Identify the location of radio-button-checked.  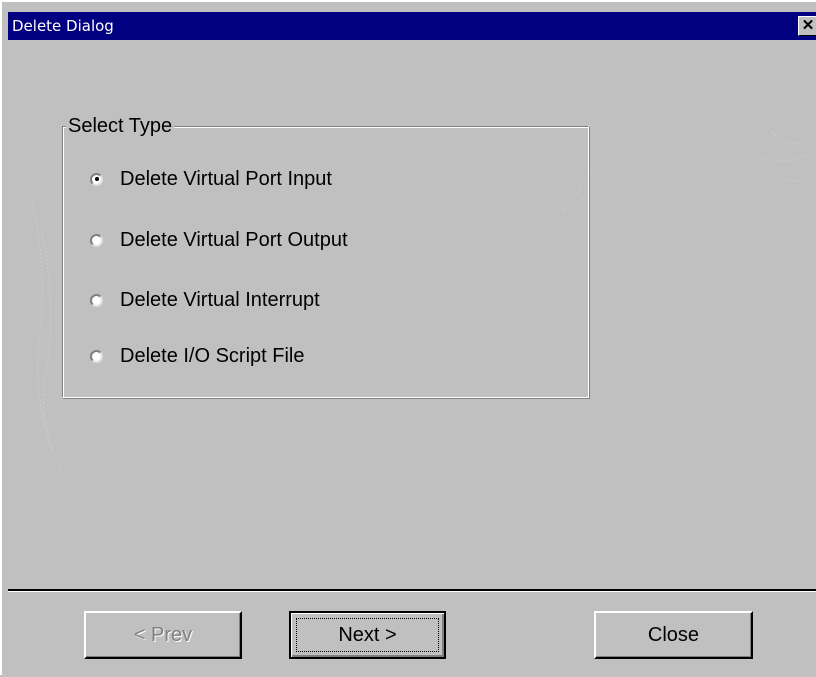
(96, 179).